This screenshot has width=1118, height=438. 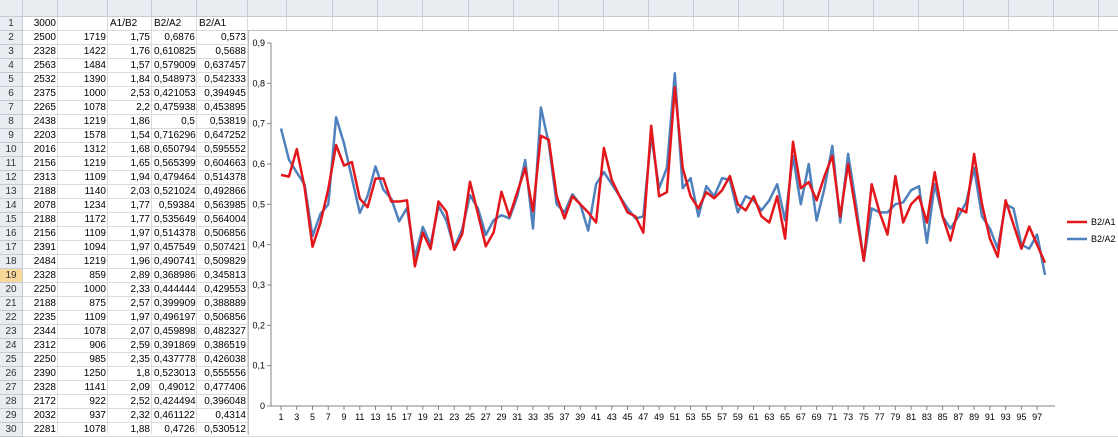 What do you see at coordinates (40, 374) in the screenshot?
I see `data-cell: 2390` at bounding box center [40, 374].